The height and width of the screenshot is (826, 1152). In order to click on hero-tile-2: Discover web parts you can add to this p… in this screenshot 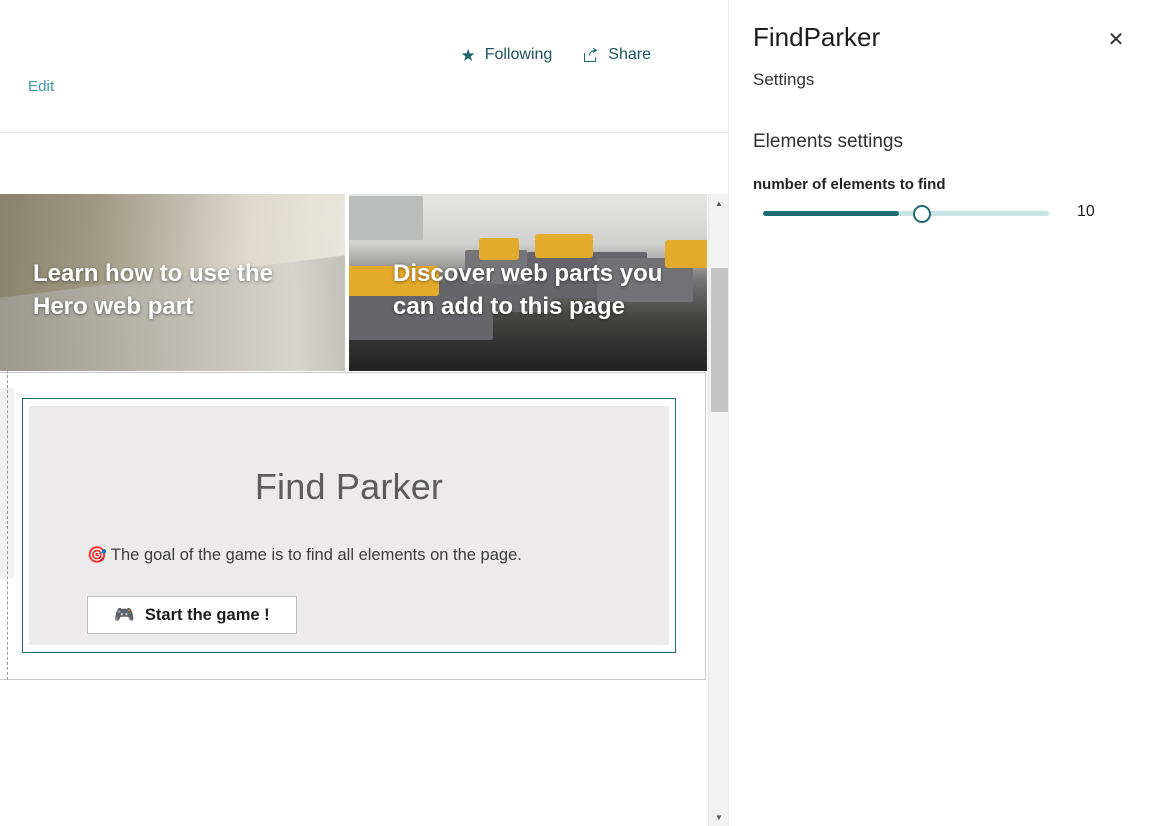, I will do `click(528, 282)`.